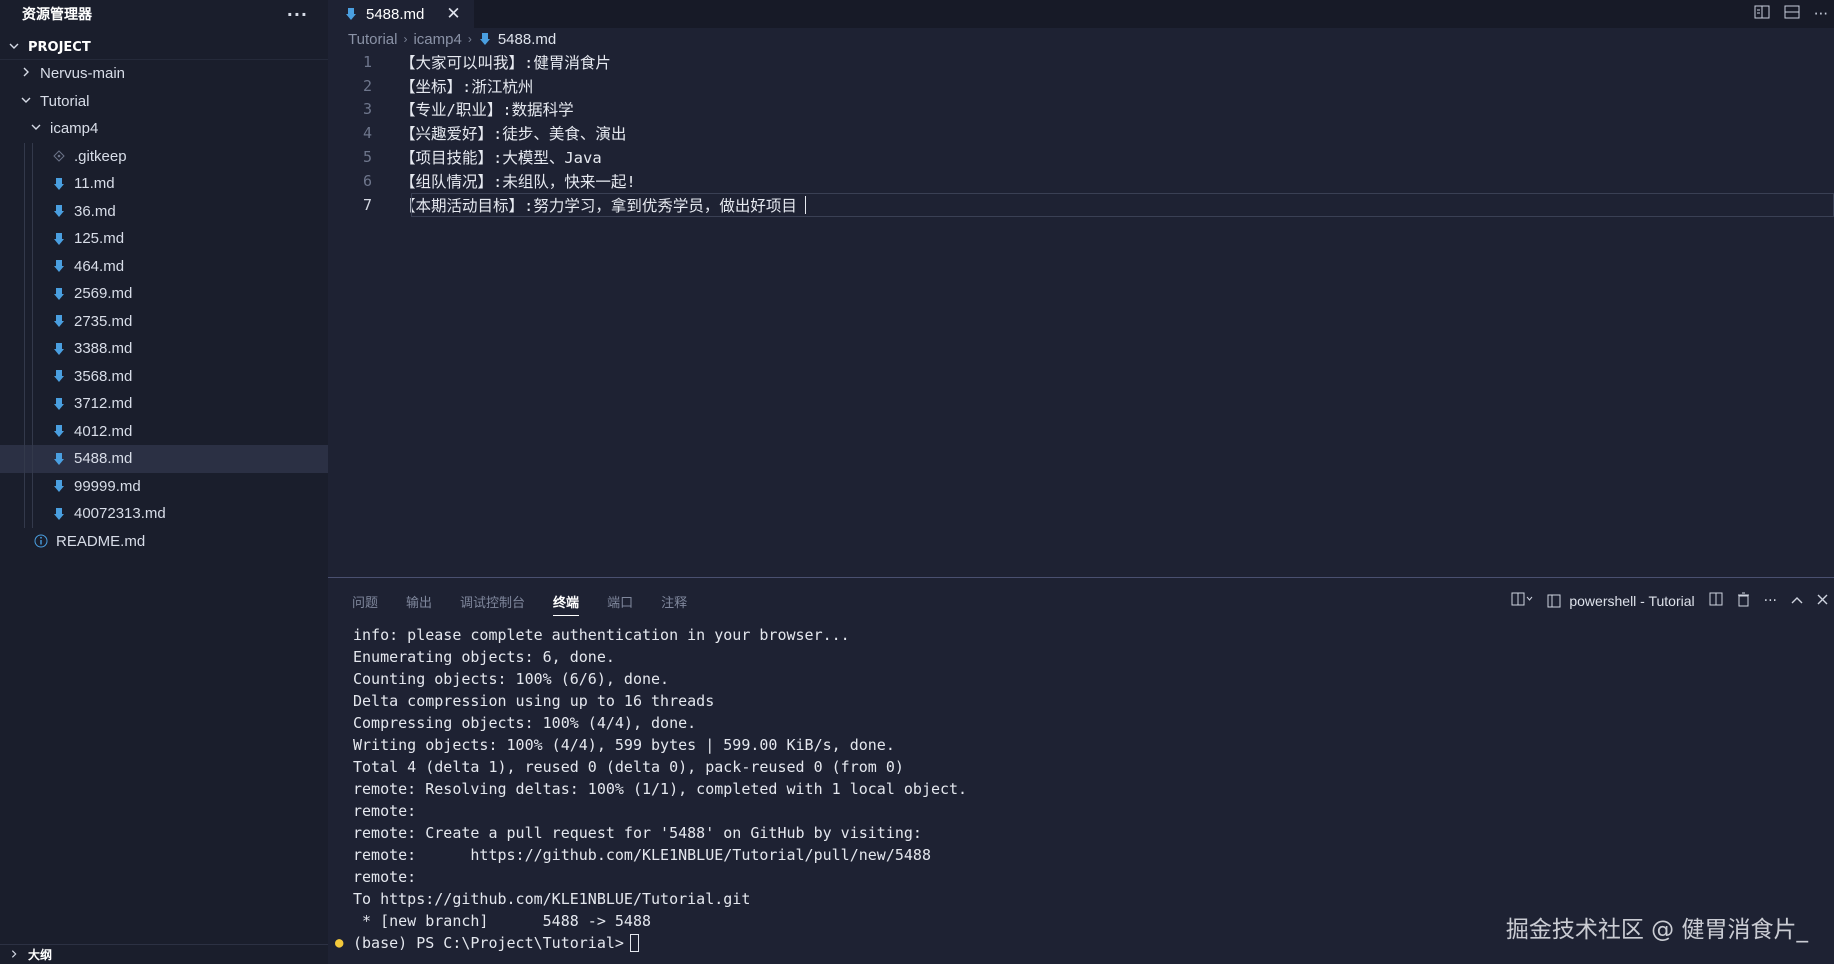  Describe the element at coordinates (164, 349) in the screenshot. I see `tree-file: 3388.md` at that location.